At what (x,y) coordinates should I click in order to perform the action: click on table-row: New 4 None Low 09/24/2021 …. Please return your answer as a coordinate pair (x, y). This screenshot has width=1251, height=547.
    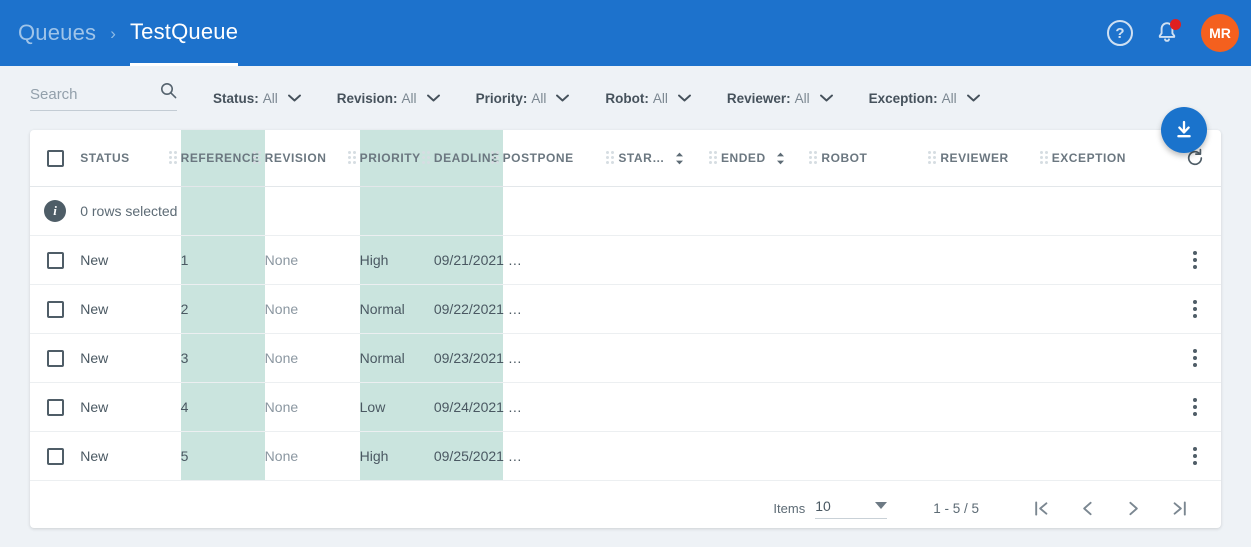
    Looking at the image, I should click on (625, 407).